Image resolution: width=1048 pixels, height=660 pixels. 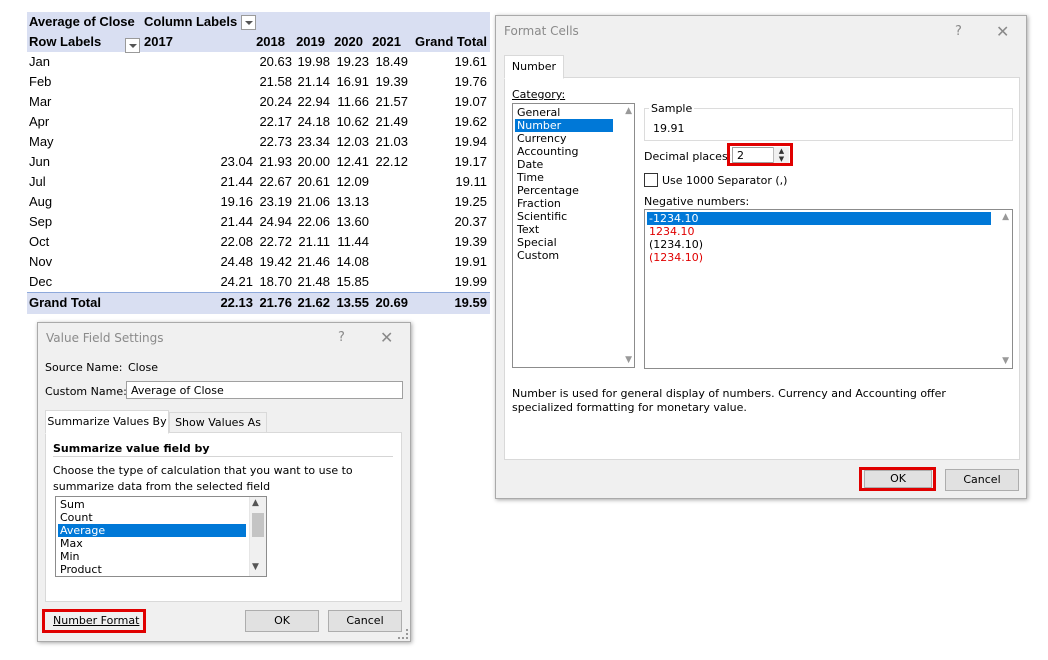 What do you see at coordinates (275, 102) in the screenshot?
I see `cell-value: 20.24` at bounding box center [275, 102].